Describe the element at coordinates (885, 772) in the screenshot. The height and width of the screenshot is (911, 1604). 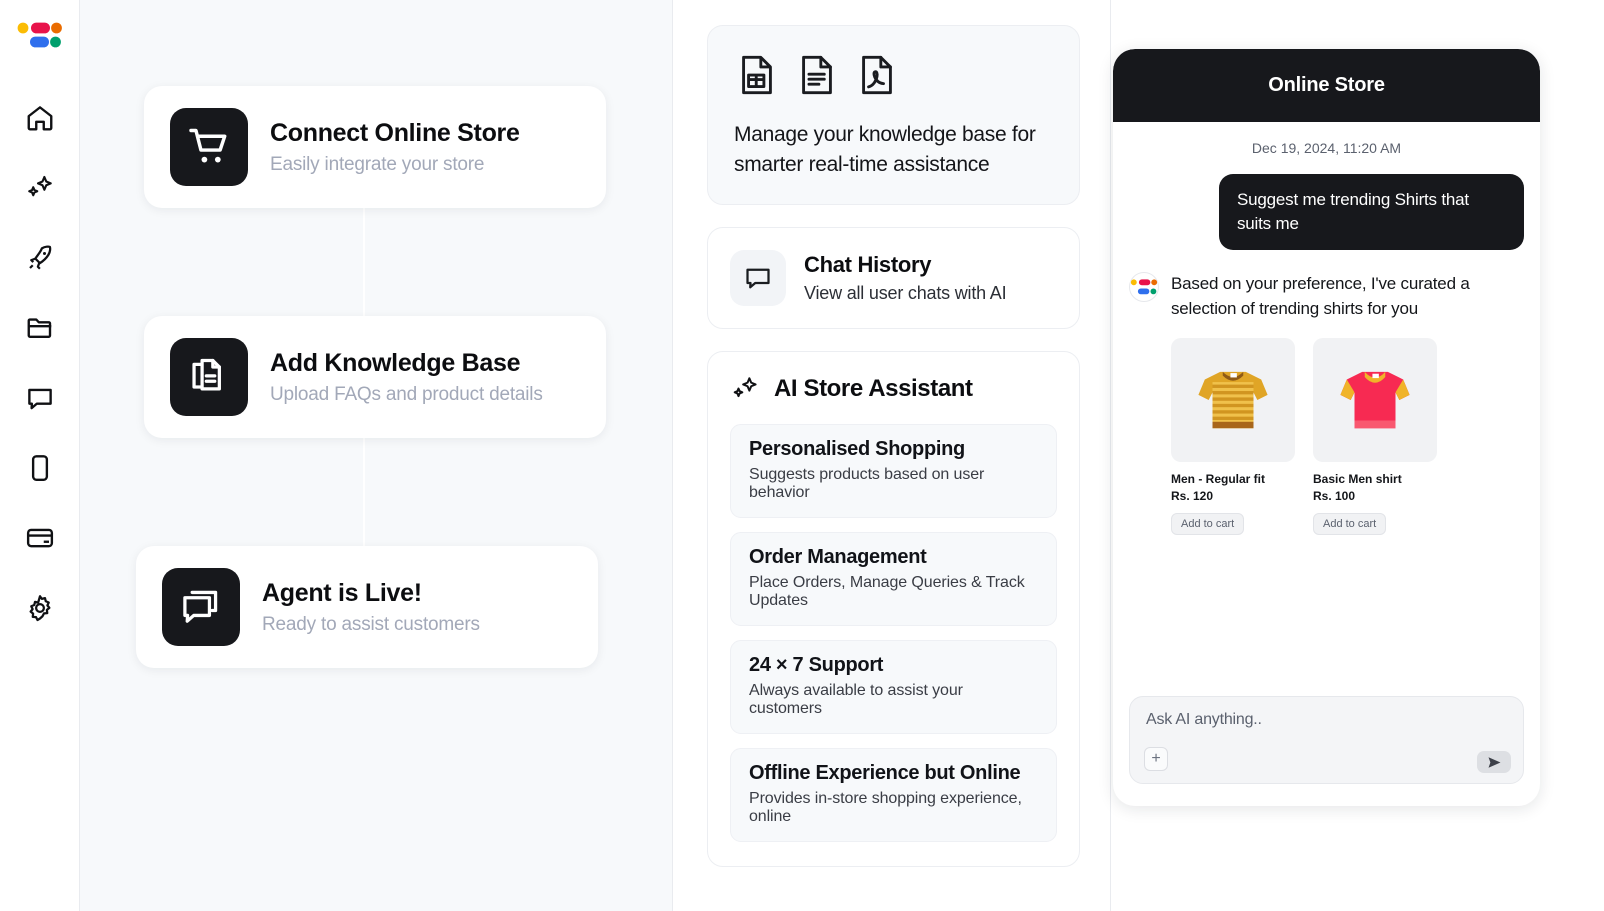
I see `feature-title: Offline Experience but Online` at that location.